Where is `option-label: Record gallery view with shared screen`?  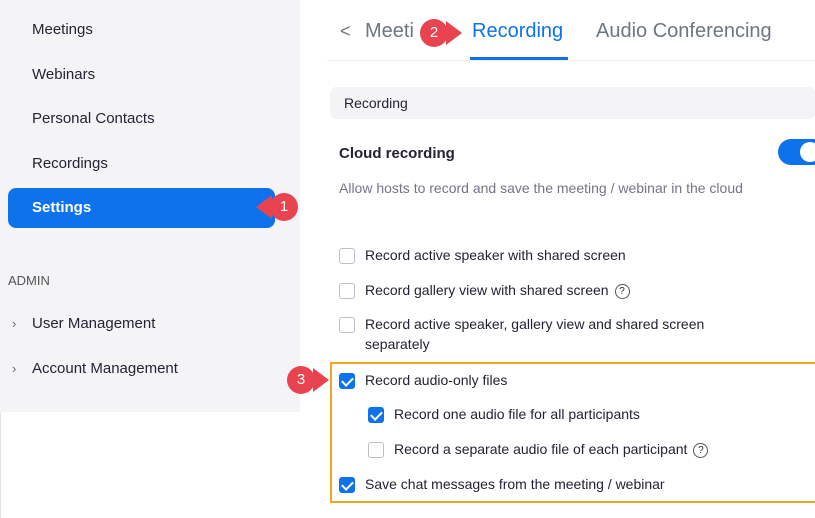
option-label: Record gallery view with shared screen is located at coordinates (487, 290).